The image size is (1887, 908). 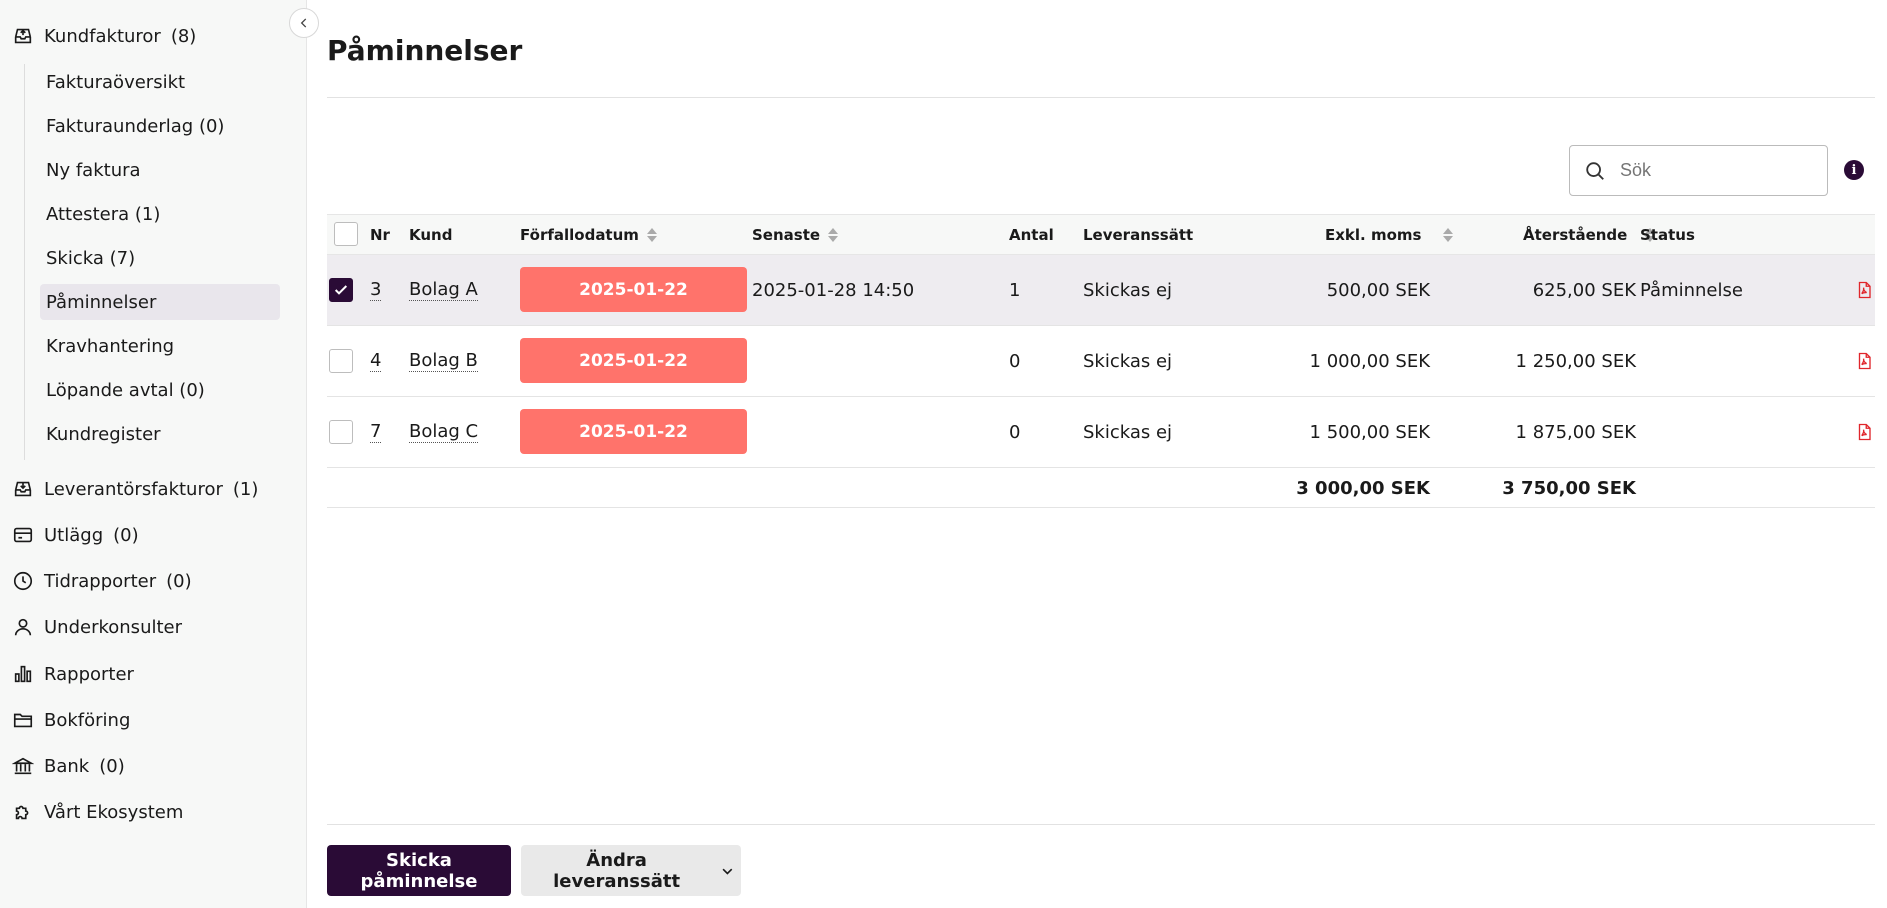 What do you see at coordinates (160, 82) in the screenshot?
I see `sidebar-item-fakturaoversikt: Fakturaöversikt` at bounding box center [160, 82].